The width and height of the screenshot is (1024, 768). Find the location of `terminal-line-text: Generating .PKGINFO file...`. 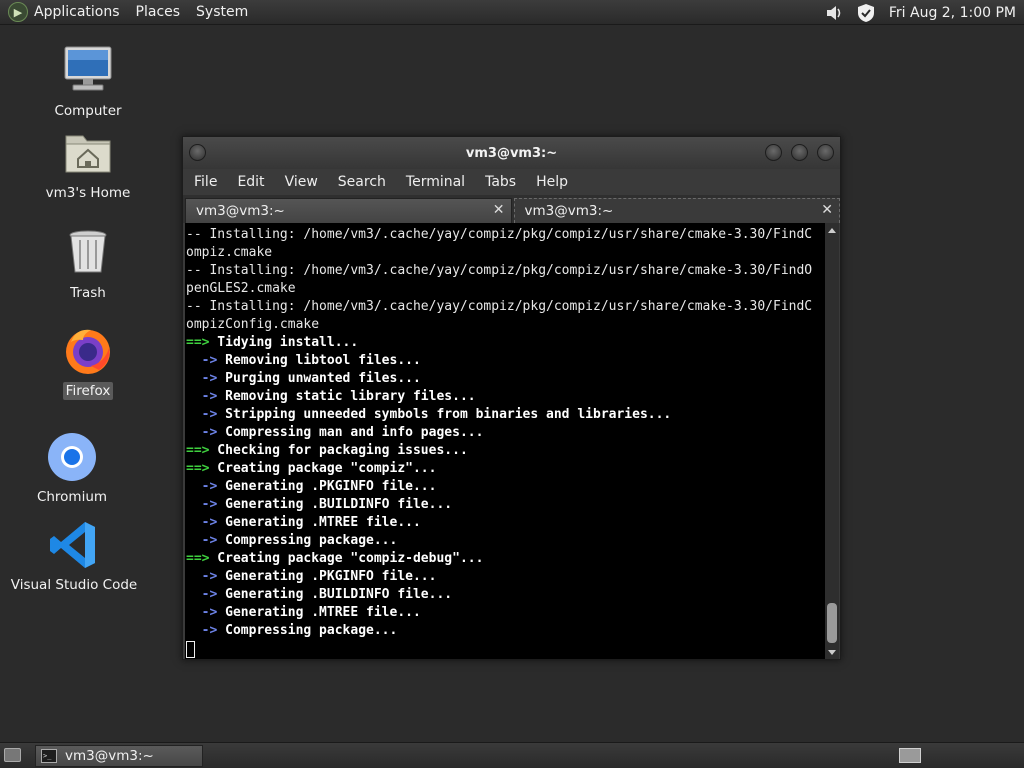

terminal-line-text: Generating .PKGINFO file... is located at coordinates (327, 486).